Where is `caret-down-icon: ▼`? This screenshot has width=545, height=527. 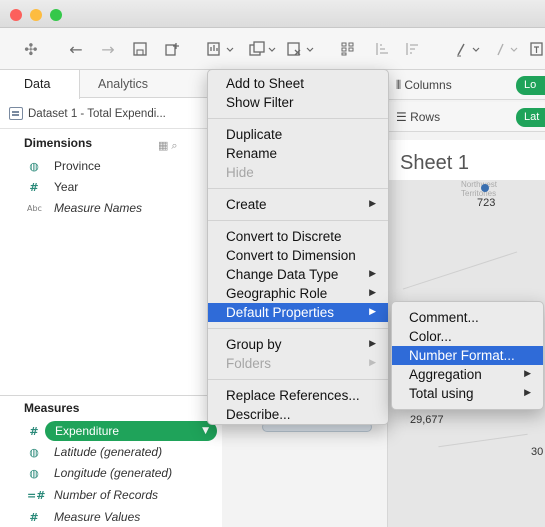 caret-down-icon: ▼ is located at coordinates (205, 431).